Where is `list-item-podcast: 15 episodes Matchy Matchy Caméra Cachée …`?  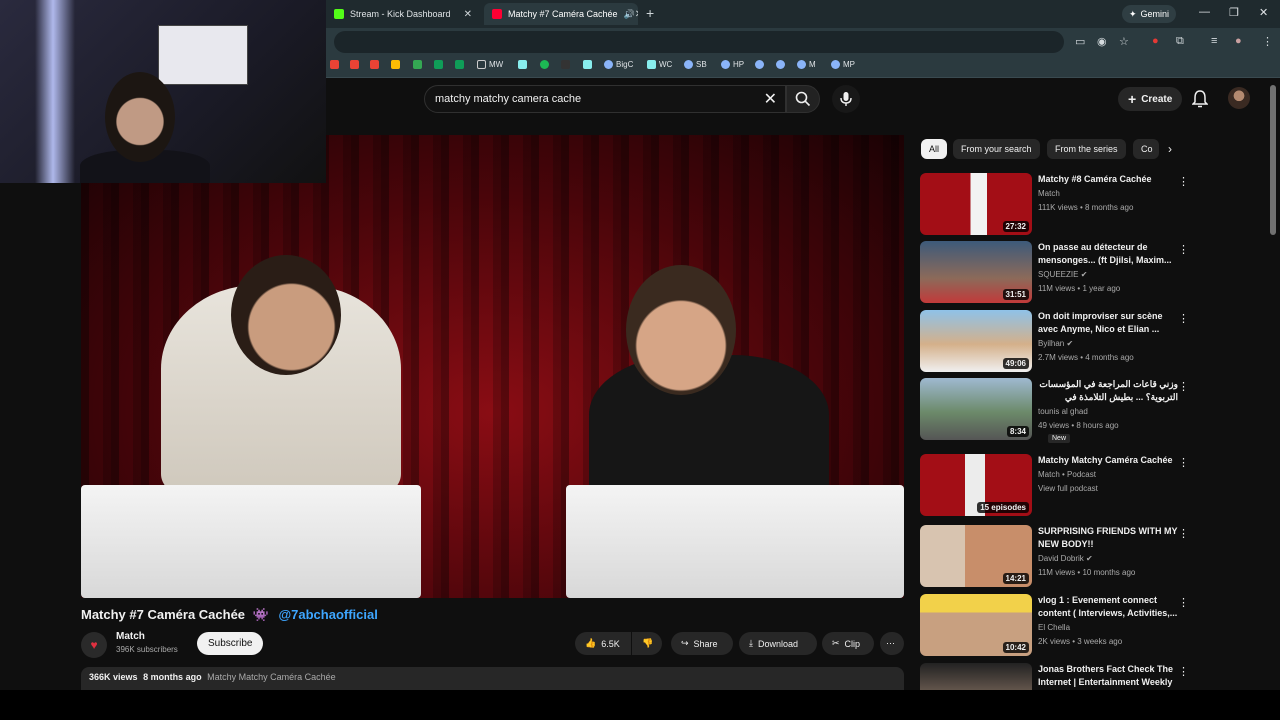
list-item-podcast: 15 episodes Matchy Matchy Caméra Cachée … is located at coordinates (1092, 485).